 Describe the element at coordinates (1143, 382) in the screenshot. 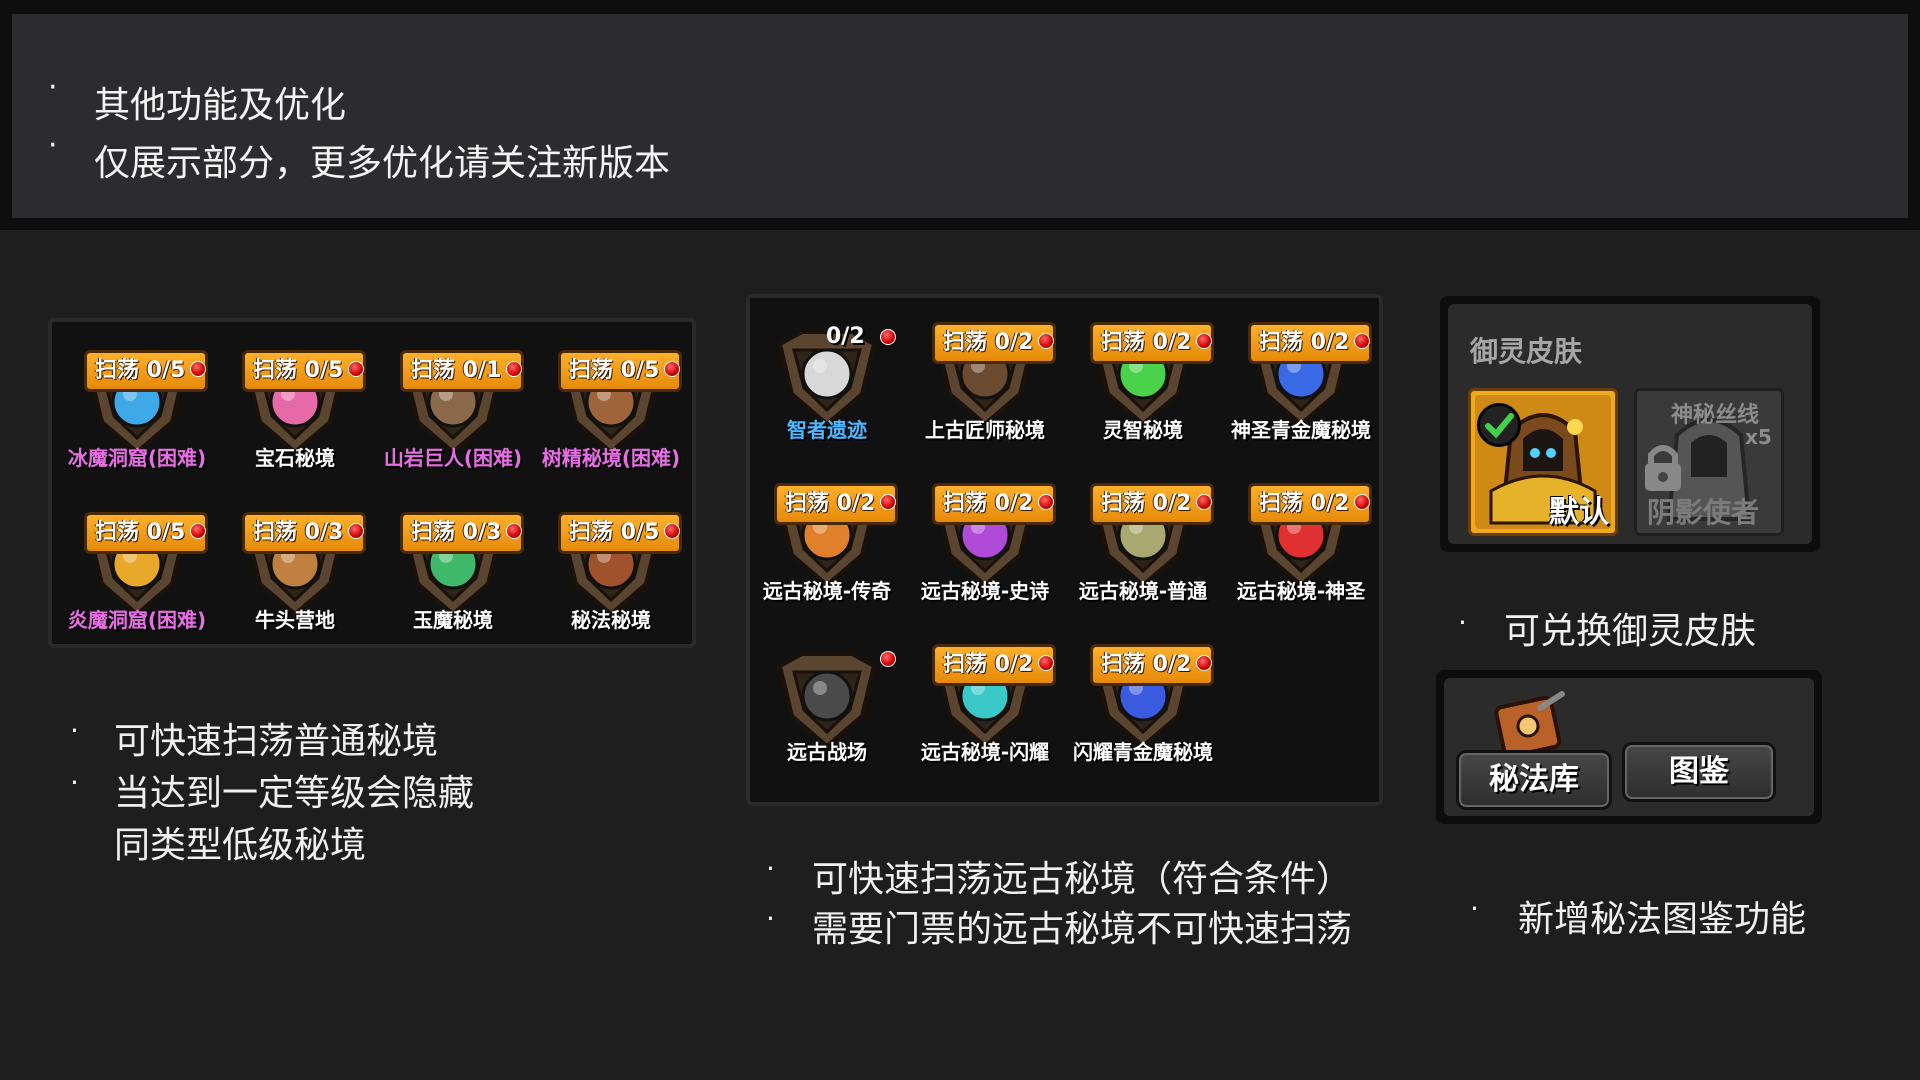

I see `dungeon-cell: 扫荡 0/2 灵智秘境` at that location.